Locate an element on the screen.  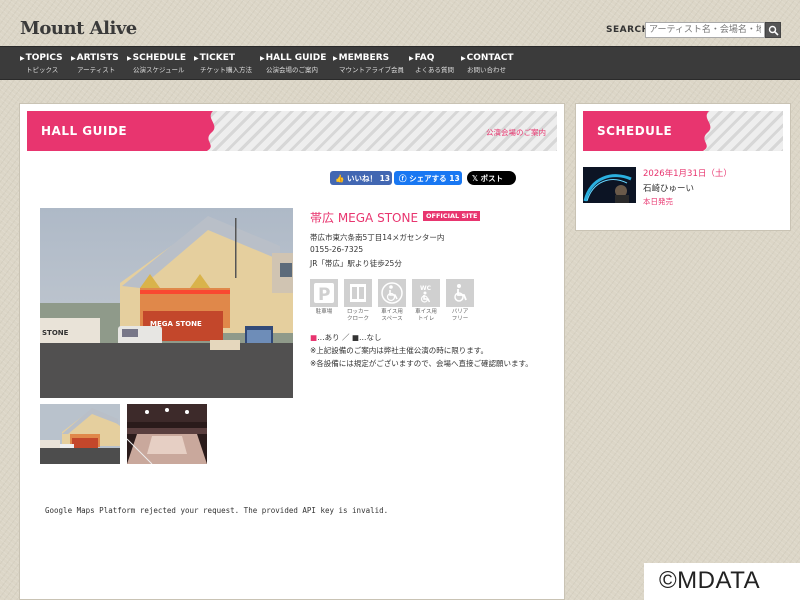
official-site-link: OFFICIAL SITE is located at coordinates (452, 216).